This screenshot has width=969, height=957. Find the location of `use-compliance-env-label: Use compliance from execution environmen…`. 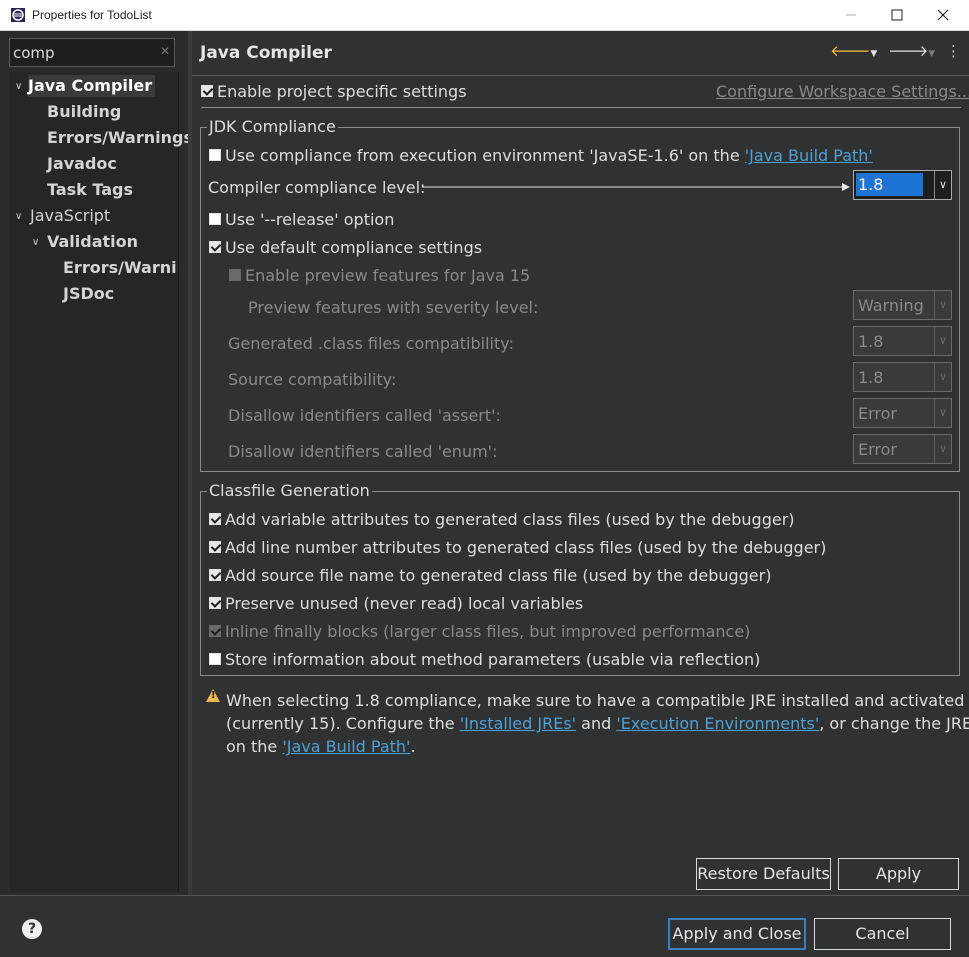

use-compliance-env-label: Use compliance from execution environmen… is located at coordinates (549, 155).